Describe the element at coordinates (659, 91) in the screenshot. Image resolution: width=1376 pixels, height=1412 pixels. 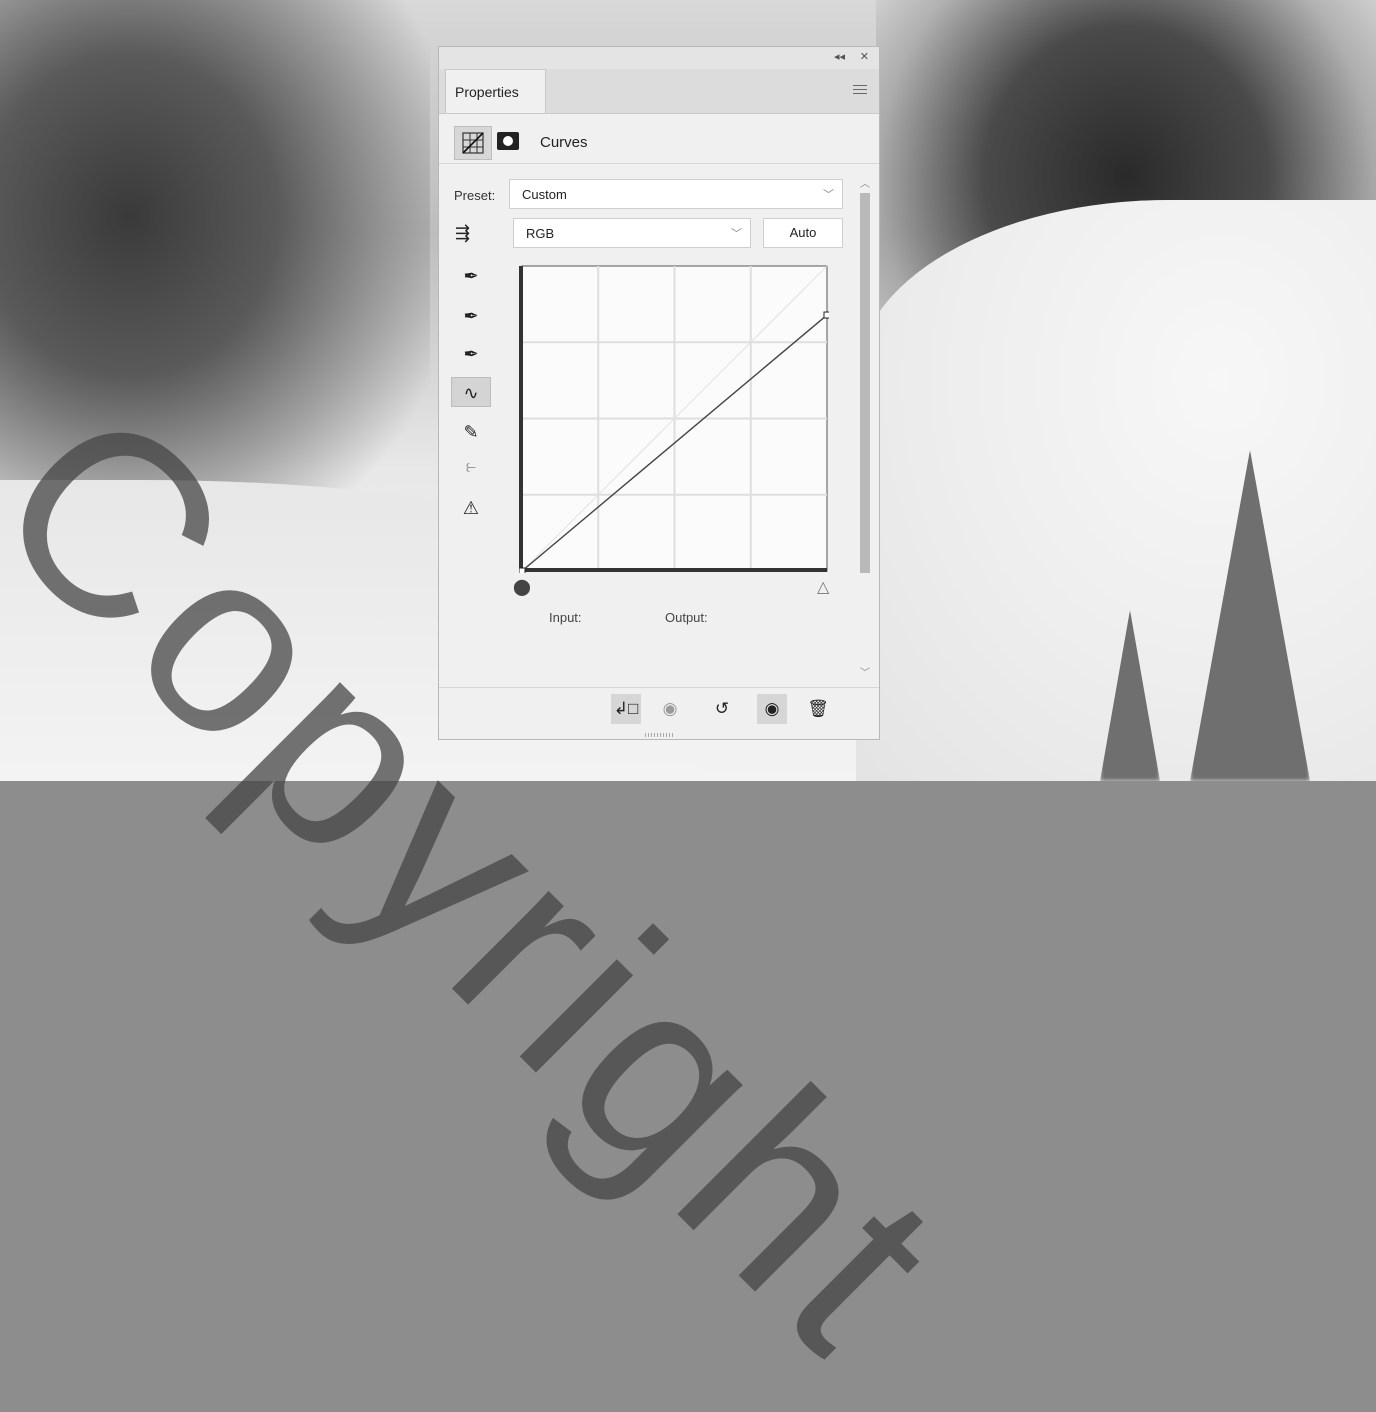
I see `tab-bar: Properties` at that location.